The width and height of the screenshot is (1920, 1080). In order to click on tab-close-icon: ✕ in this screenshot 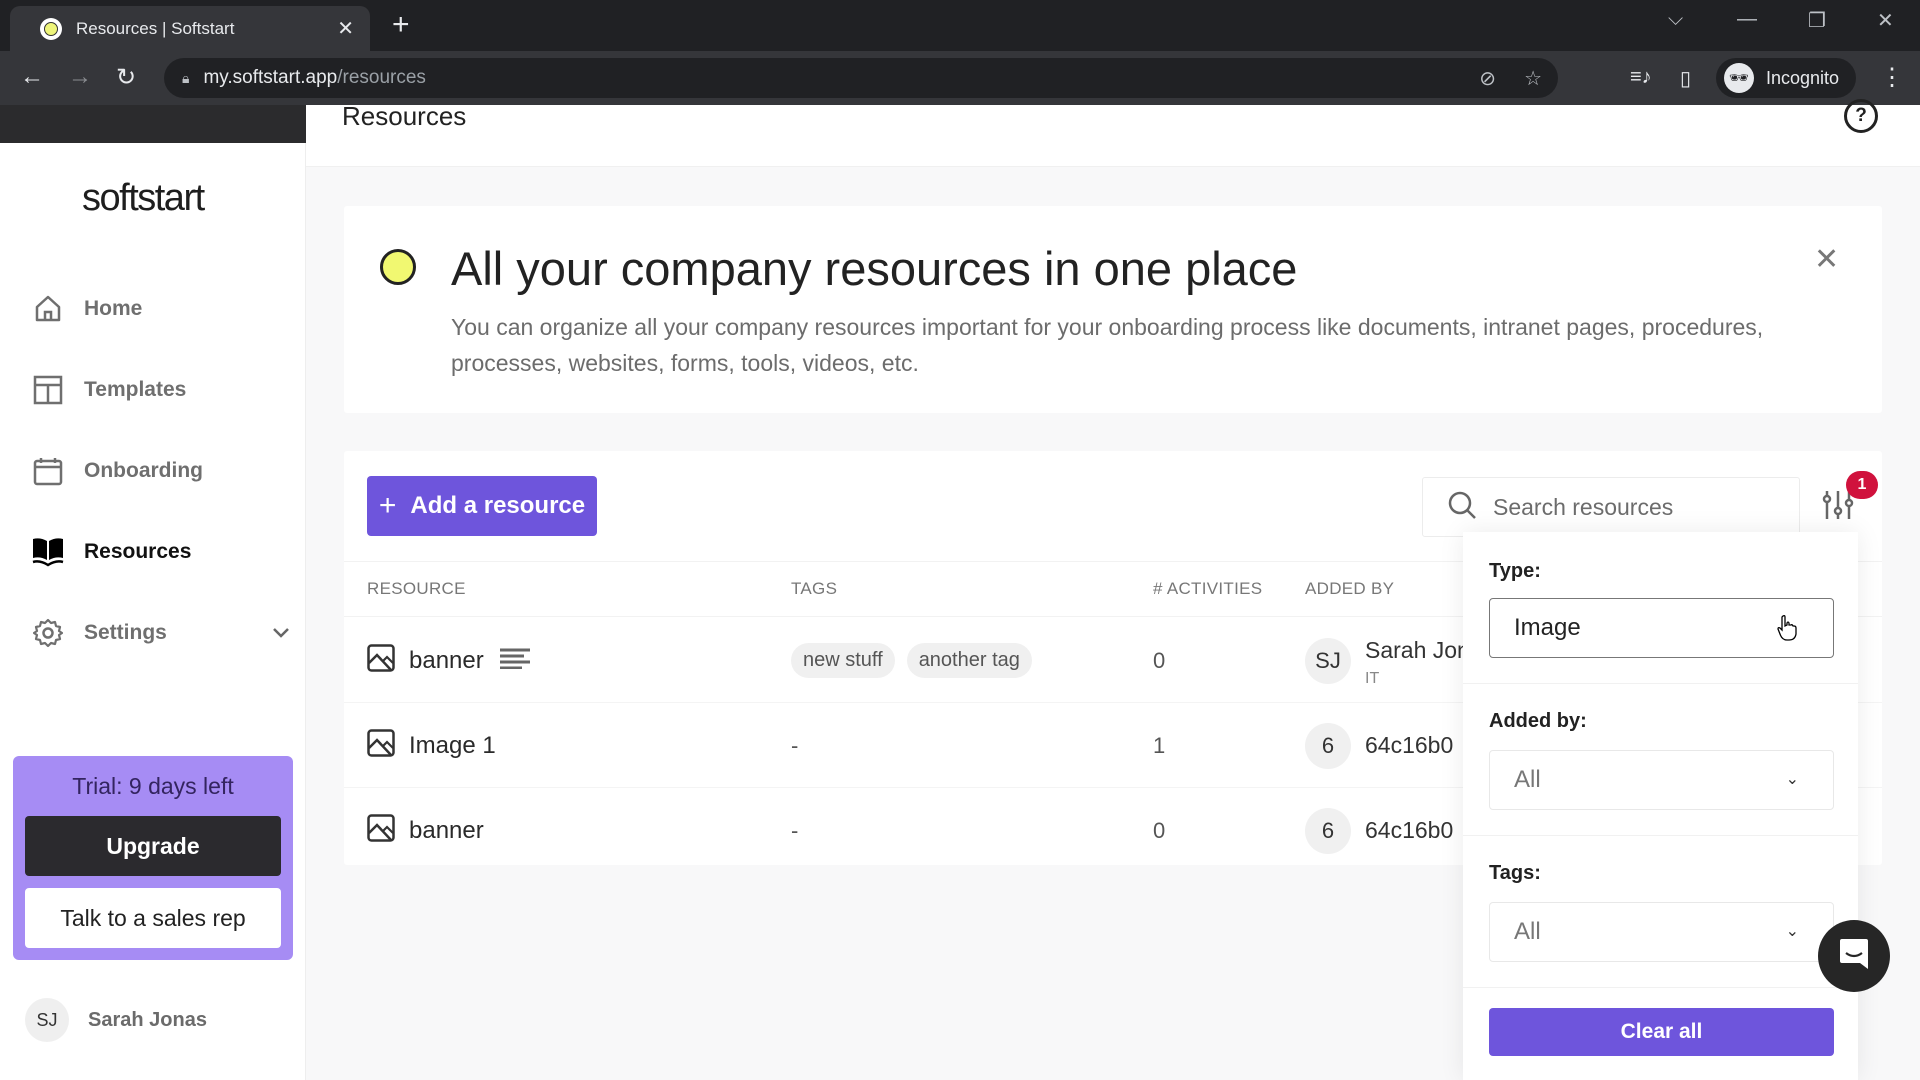, I will do `click(345, 28)`.